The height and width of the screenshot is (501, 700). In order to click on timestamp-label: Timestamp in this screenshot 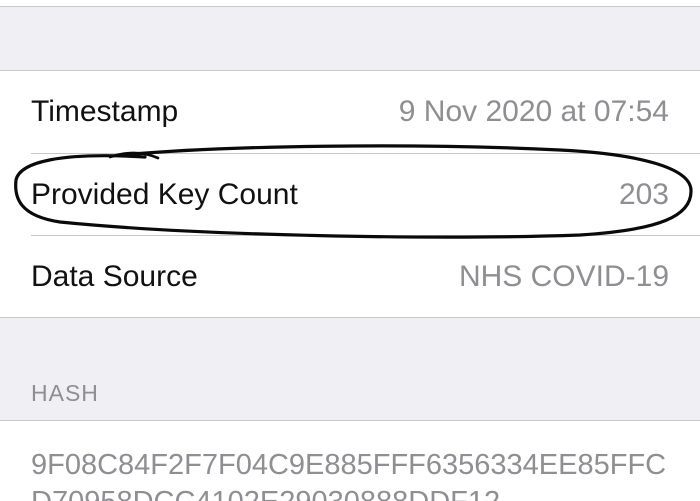, I will do `click(105, 111)`.